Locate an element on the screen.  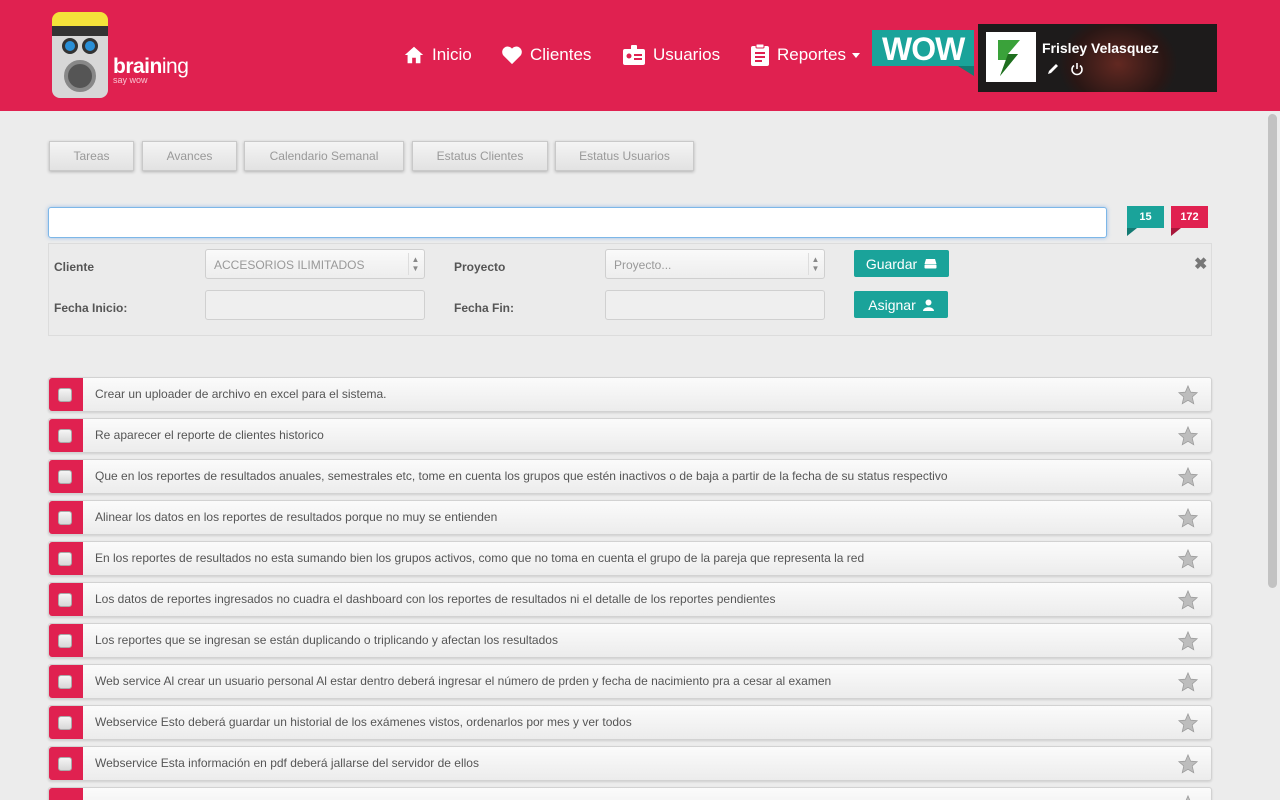
nav-usuarios: Usuarios is located at coordinates (671, 55).